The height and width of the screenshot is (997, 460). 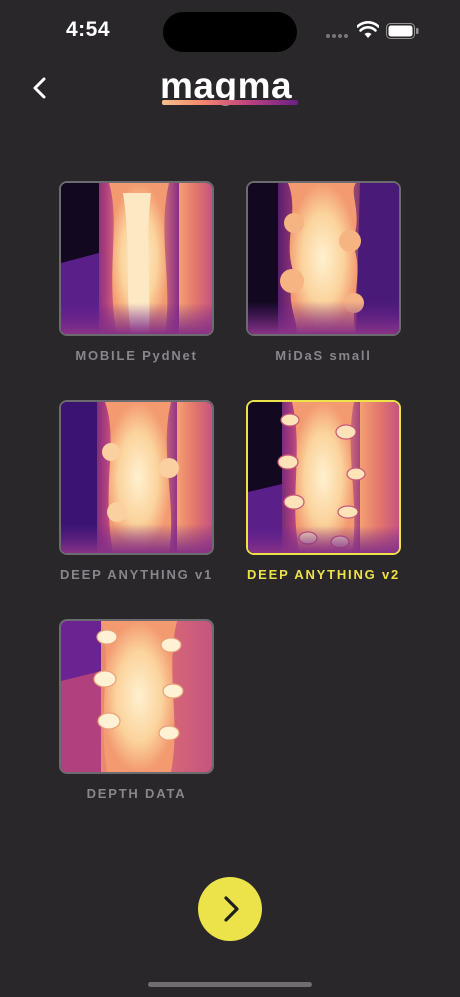 I want to click on back-button, so click(x=40, y=88).